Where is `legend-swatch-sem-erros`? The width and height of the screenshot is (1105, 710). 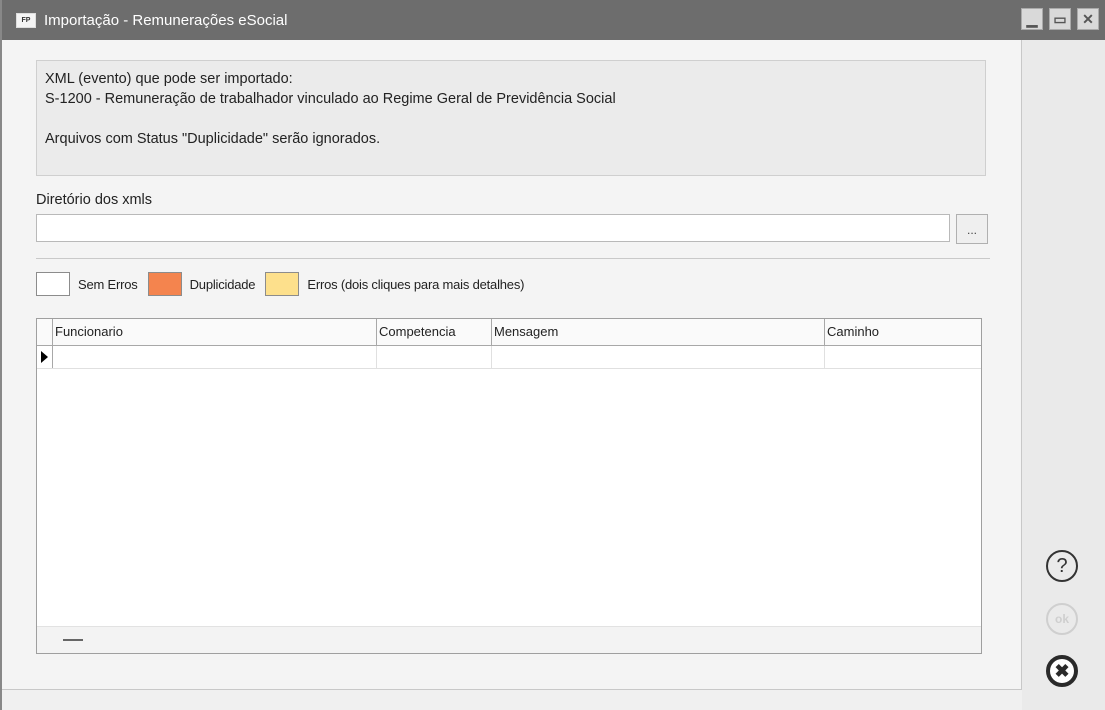 legend-swatch-sem-erros is located at coordinates (53, 284).